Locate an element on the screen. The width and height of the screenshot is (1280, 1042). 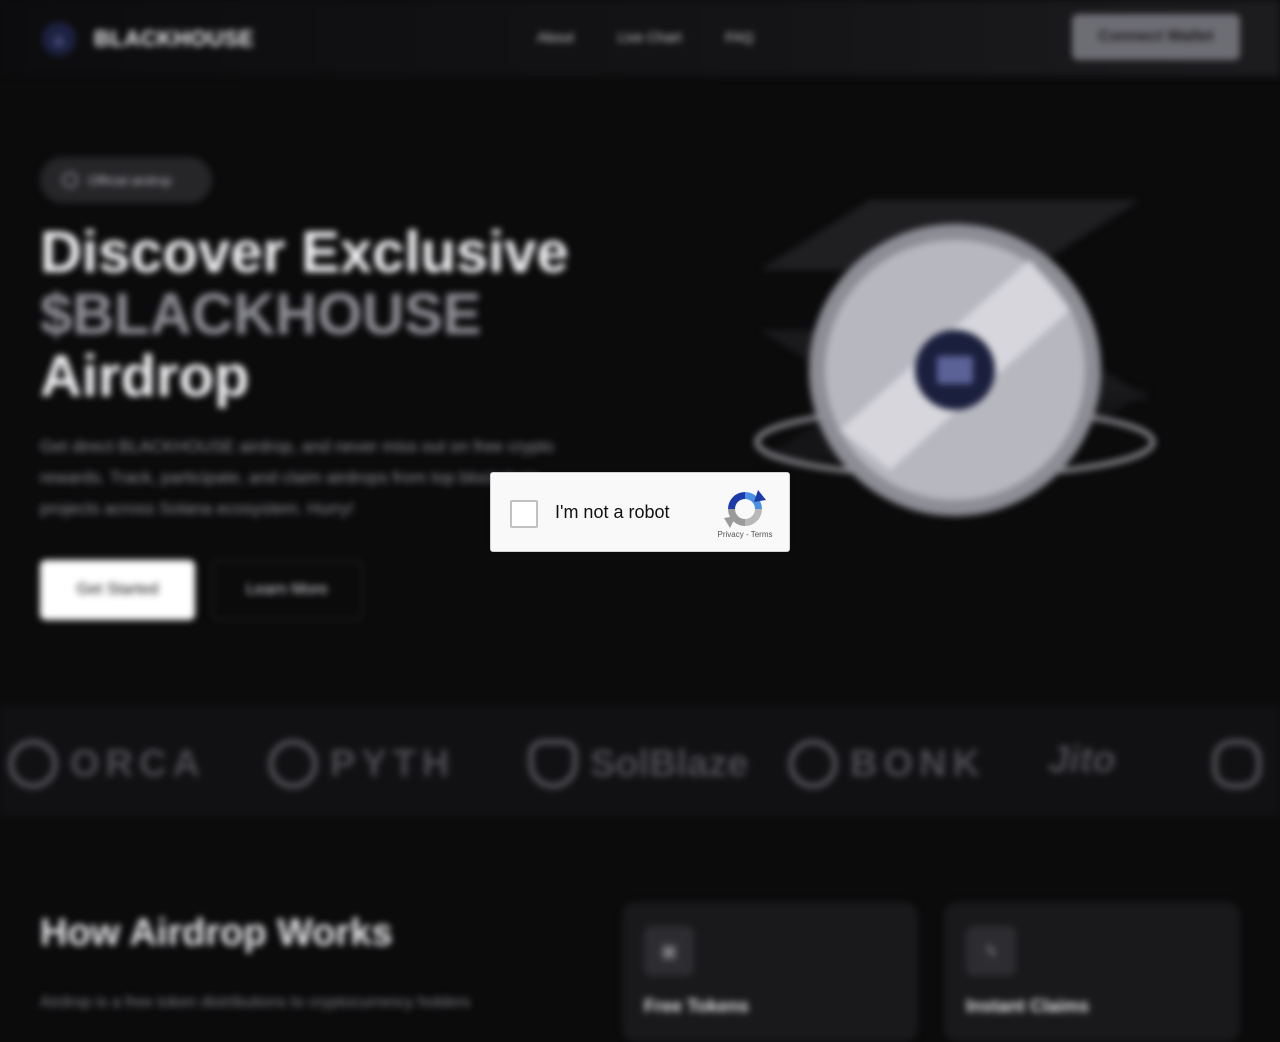
partner-jito: Jito is located at coordinates (1082, 760).